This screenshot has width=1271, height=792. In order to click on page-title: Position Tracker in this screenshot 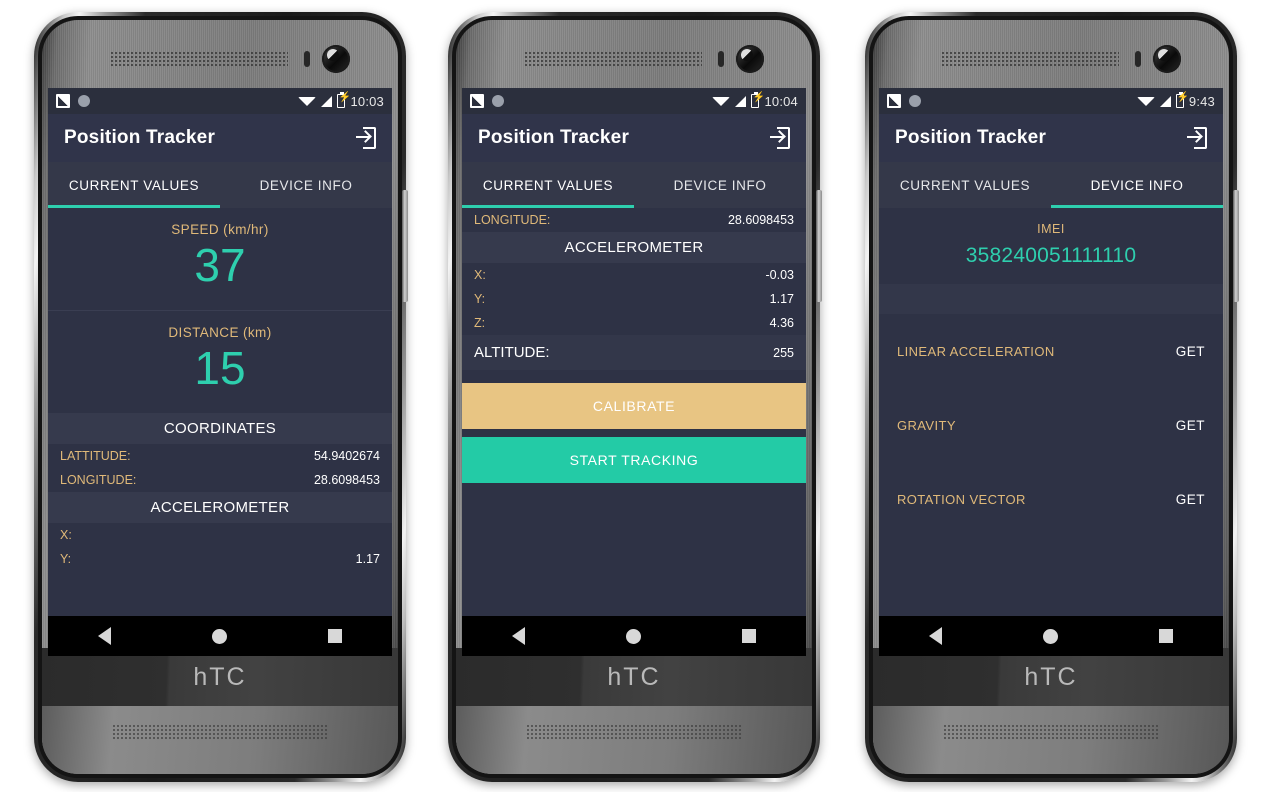, I will do `click(971, 137)`.